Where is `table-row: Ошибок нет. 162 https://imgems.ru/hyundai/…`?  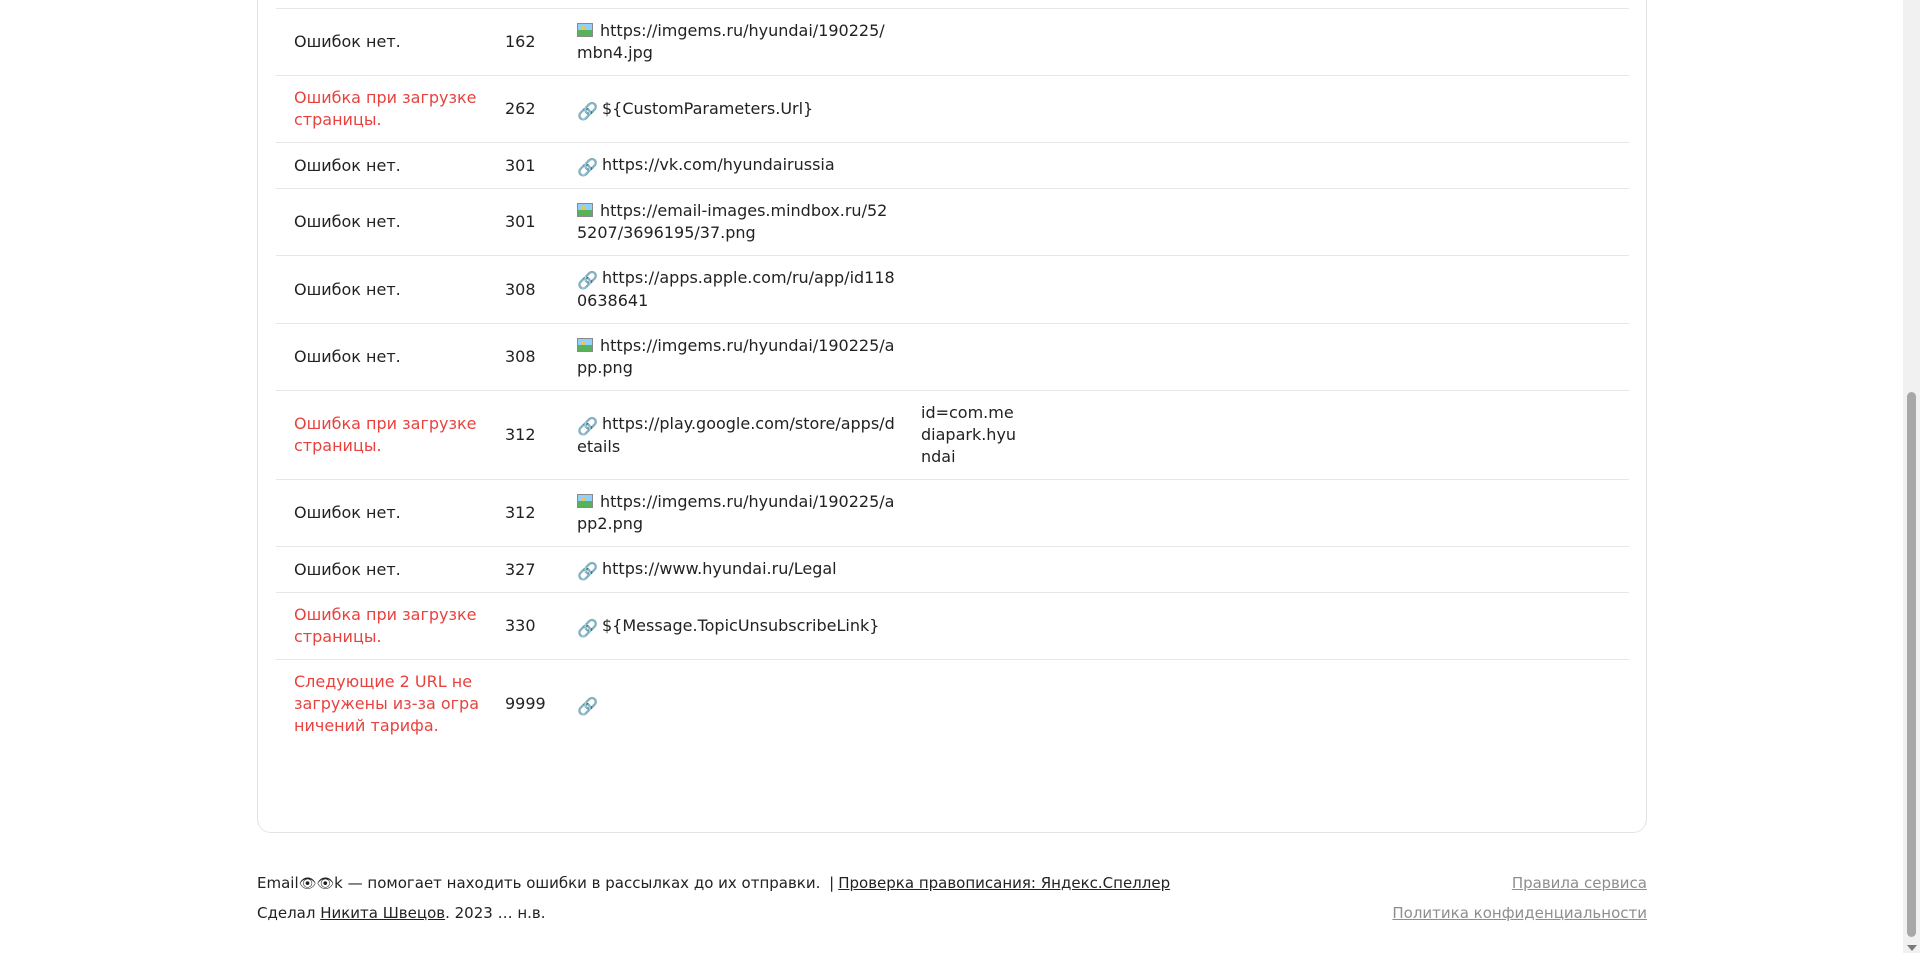
table-row: Ошибок нет. 162 https://imgems.ru/hyundai/… is located at coordinates (952, 42).